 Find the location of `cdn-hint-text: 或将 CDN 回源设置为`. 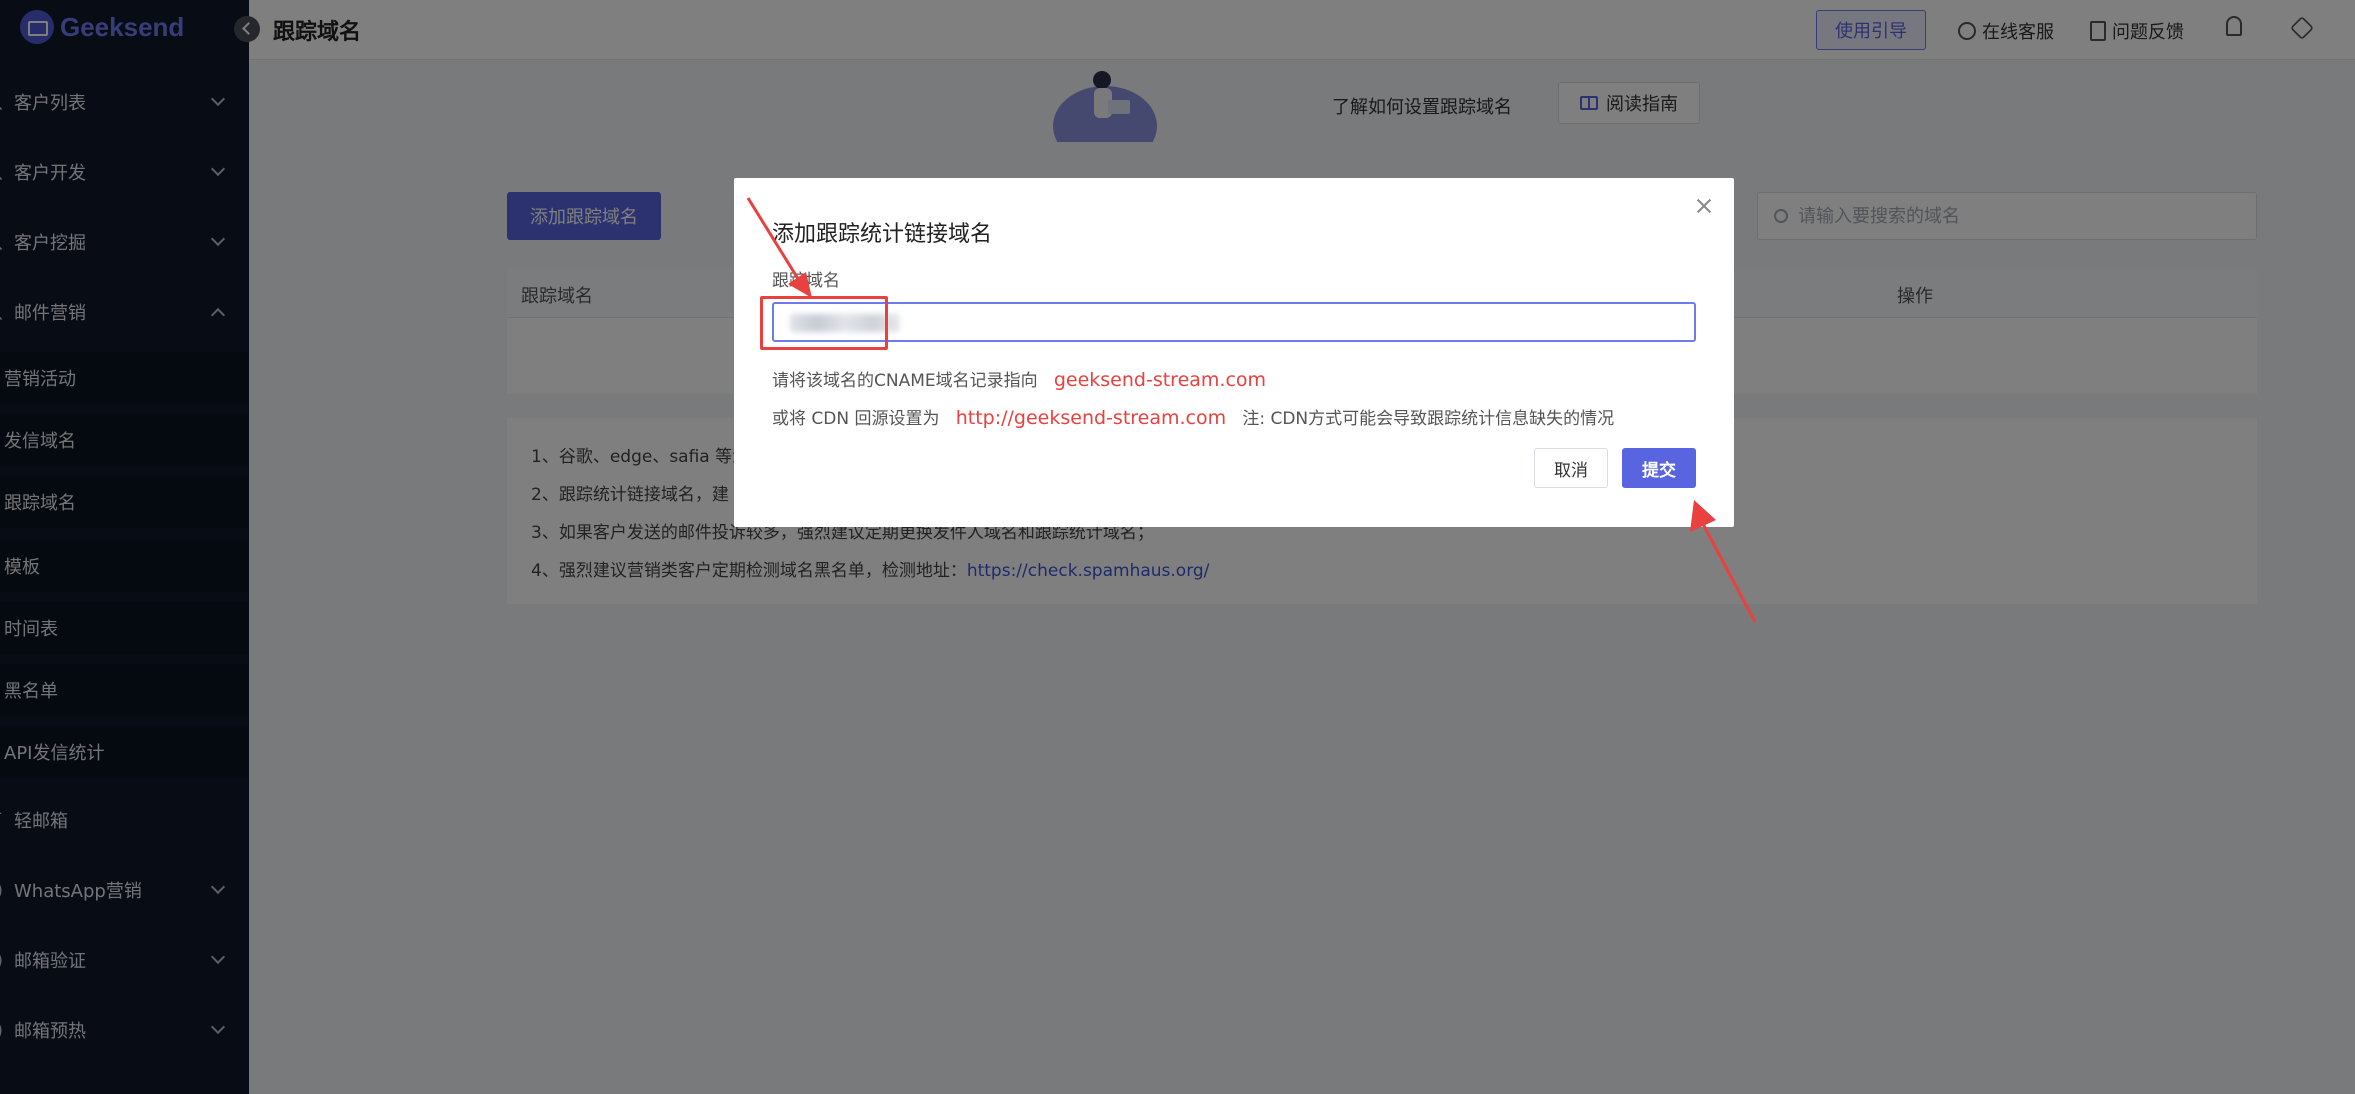

cdn-hint-text: 或将 CDN 回源设置为 is located at coordinates (856, 419).